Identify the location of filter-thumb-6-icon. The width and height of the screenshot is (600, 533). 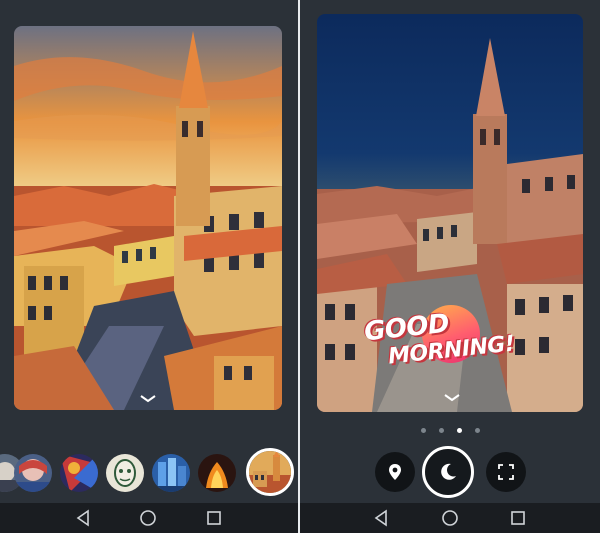
(217, 473).